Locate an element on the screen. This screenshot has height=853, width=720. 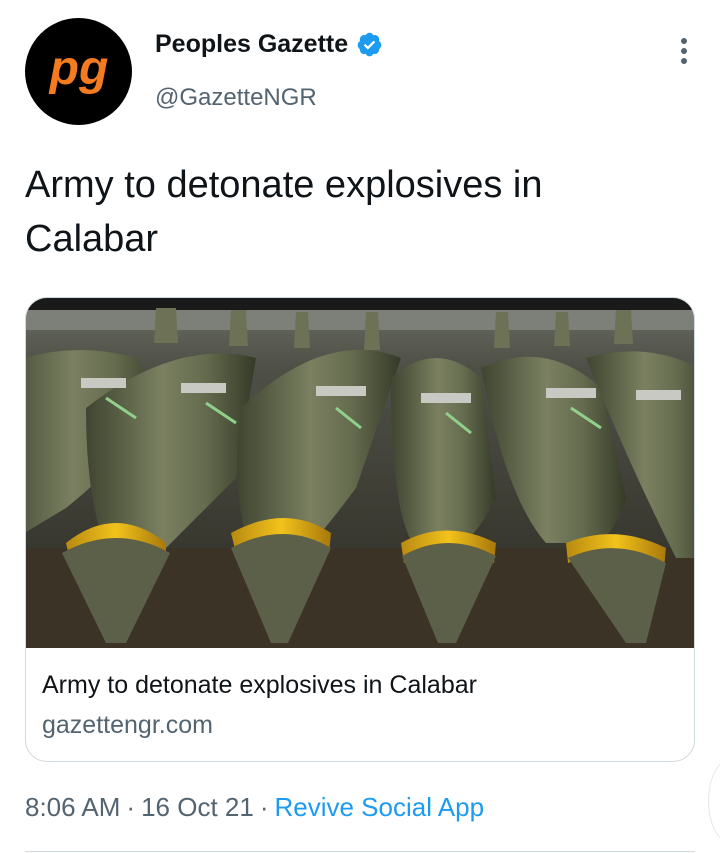
tweet-date: 16 Oct 21 is located at coordinates (197, 807).